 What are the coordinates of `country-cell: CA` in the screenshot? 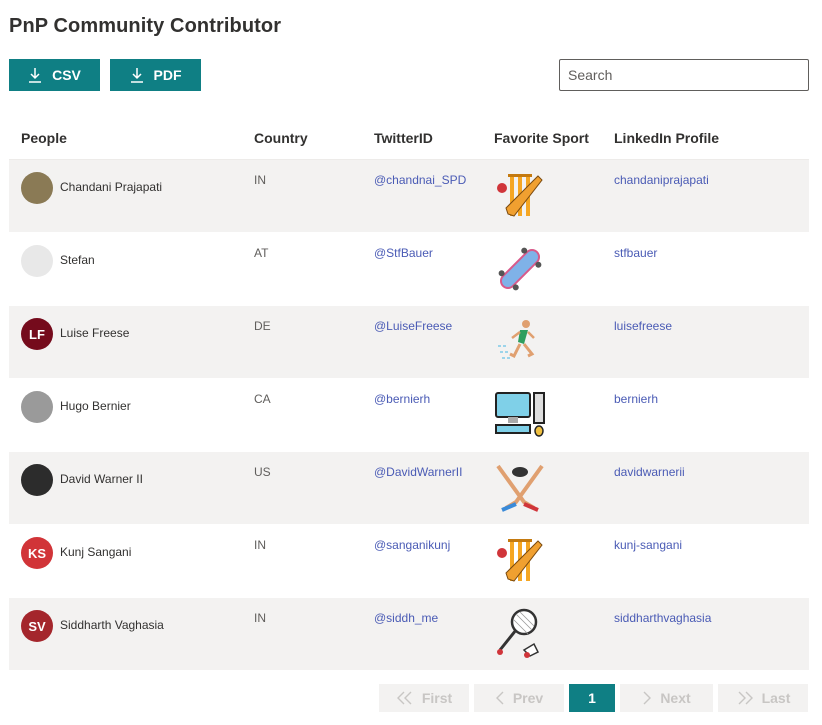 It's located at (262, 399).